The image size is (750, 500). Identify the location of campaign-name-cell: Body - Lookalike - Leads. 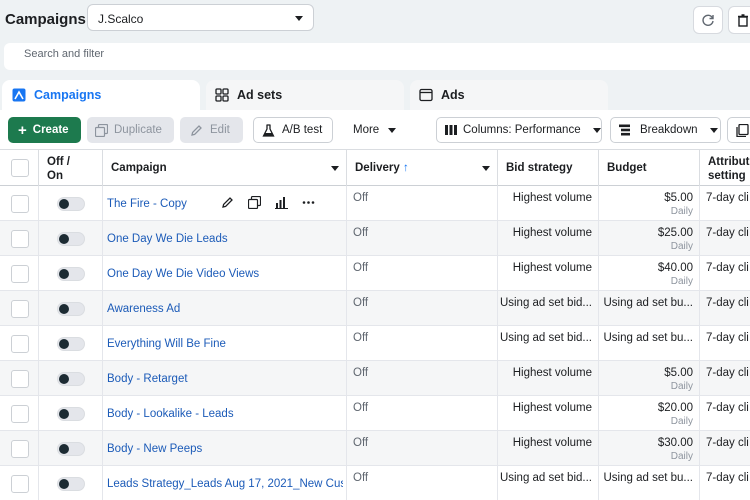
(225, 413).